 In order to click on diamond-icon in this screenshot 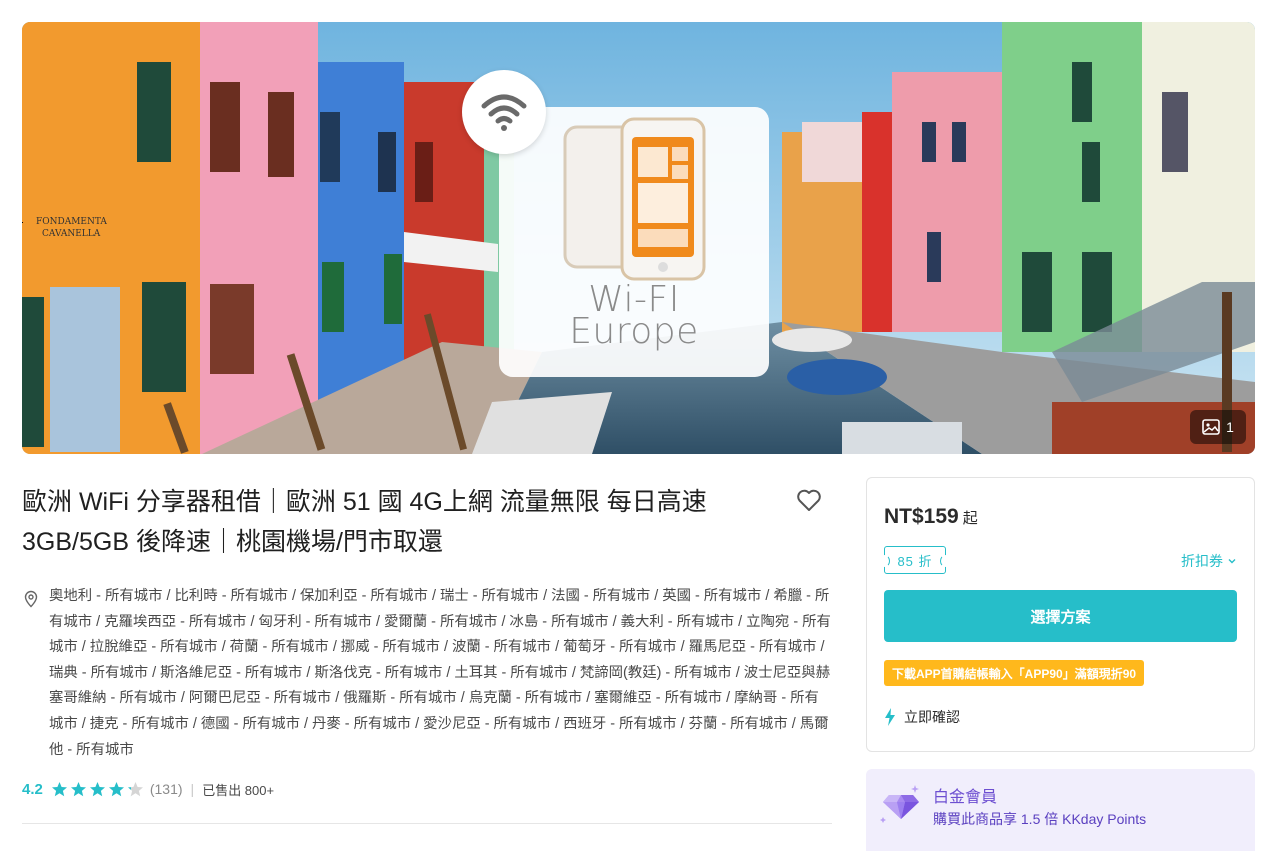, I will do `click(899, 804)`.